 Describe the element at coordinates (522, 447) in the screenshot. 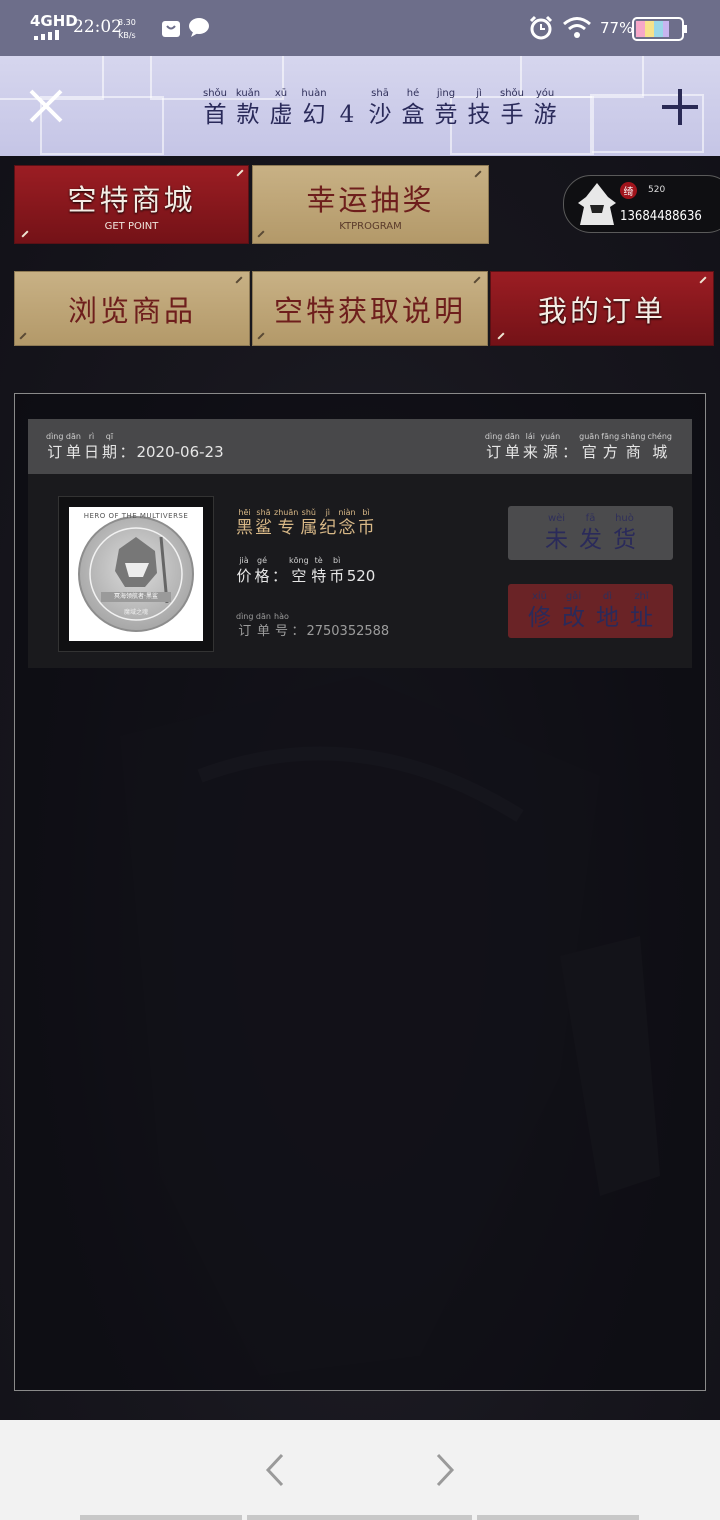

I see `order-source-label: dìng 订 dān 单 lái 来 yuán 源` at that location.